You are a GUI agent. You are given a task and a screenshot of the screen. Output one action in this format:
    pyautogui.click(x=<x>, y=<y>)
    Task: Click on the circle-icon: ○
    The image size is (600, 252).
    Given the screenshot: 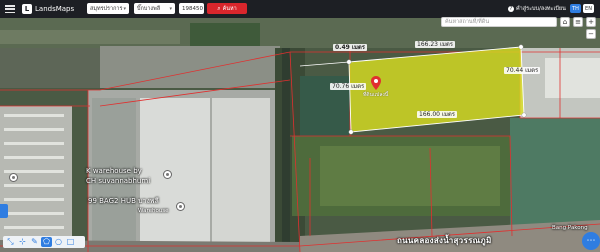 What is the action you would take?
    pyautogui.click(x=58, y=242)
    